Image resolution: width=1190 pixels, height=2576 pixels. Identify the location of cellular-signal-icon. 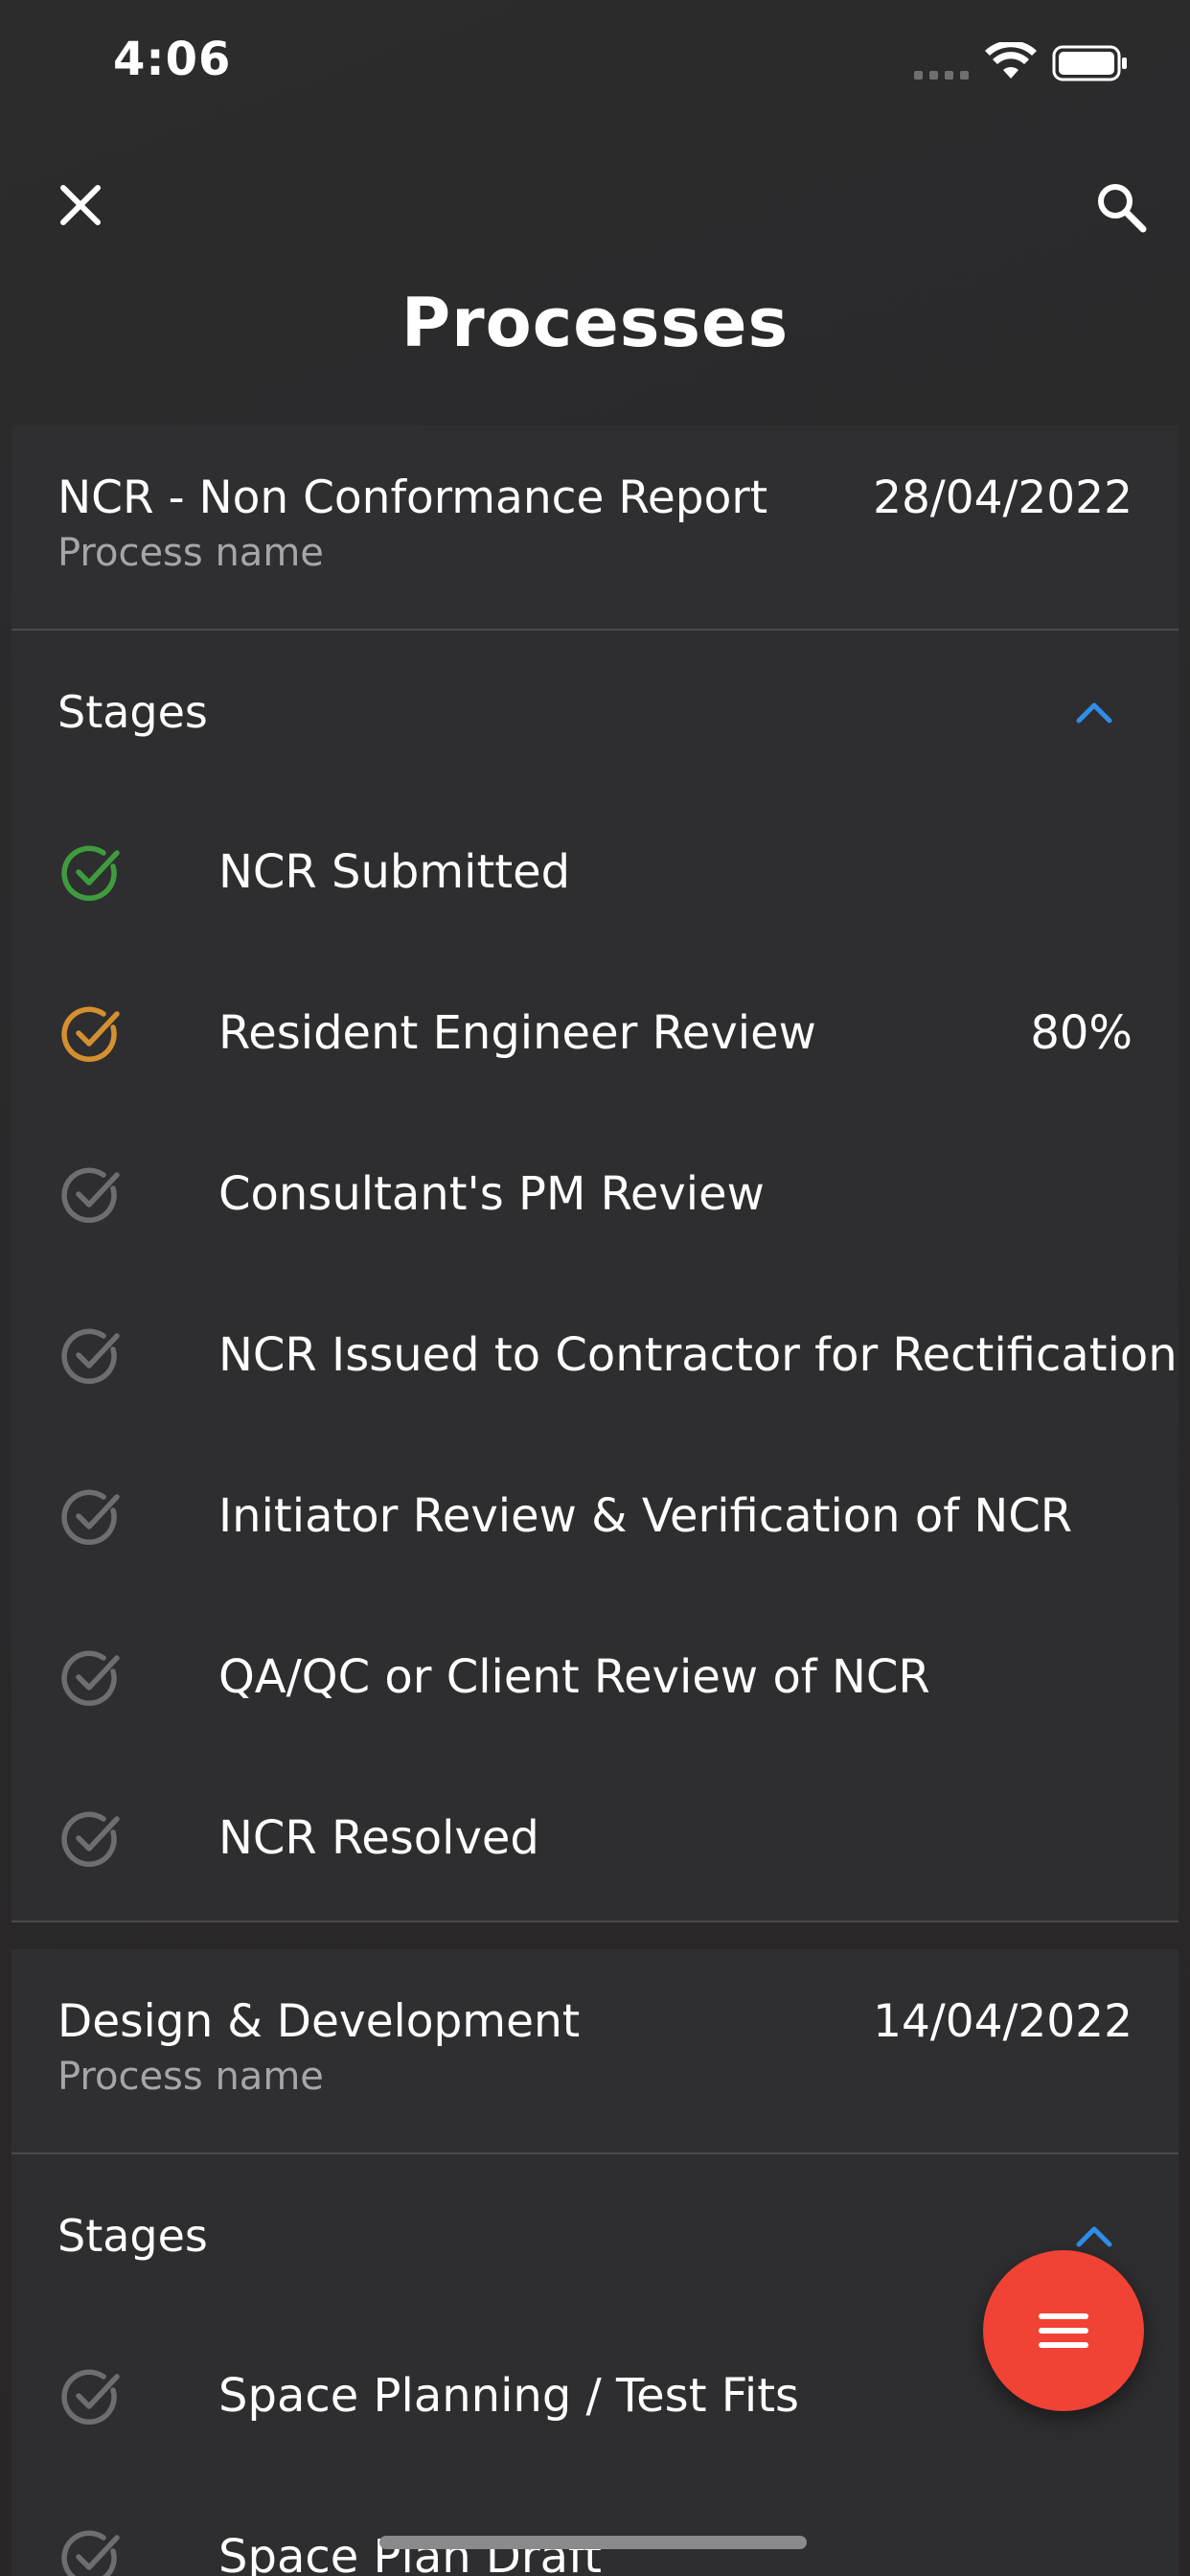
(942, 75).